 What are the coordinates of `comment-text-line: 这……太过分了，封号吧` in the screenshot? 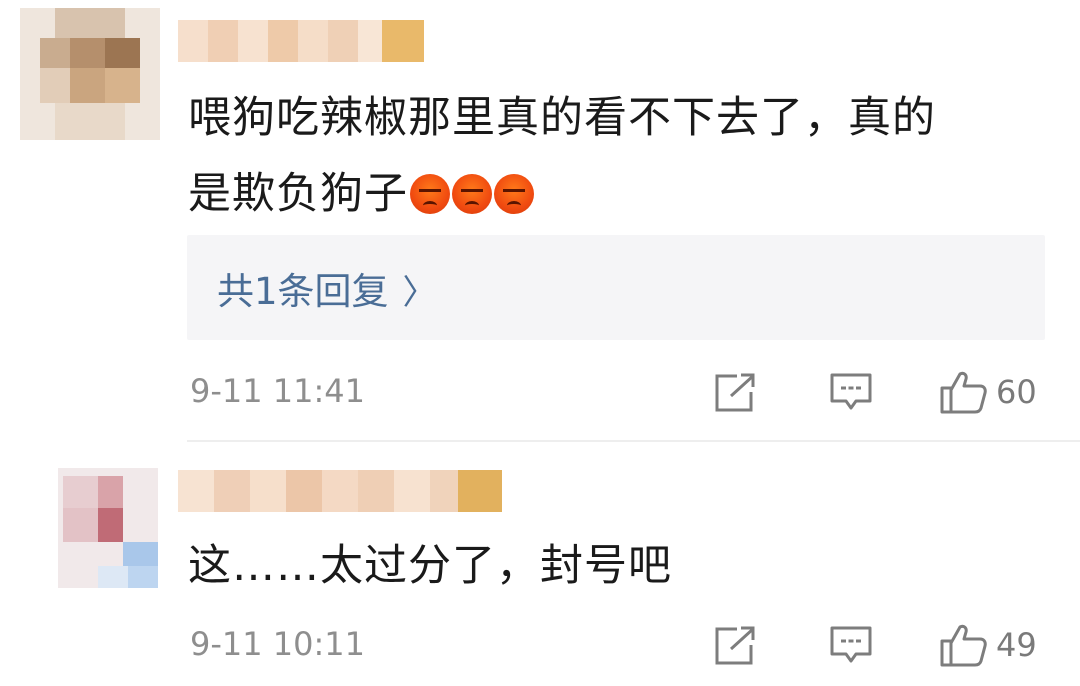 It's located at (430, 566).